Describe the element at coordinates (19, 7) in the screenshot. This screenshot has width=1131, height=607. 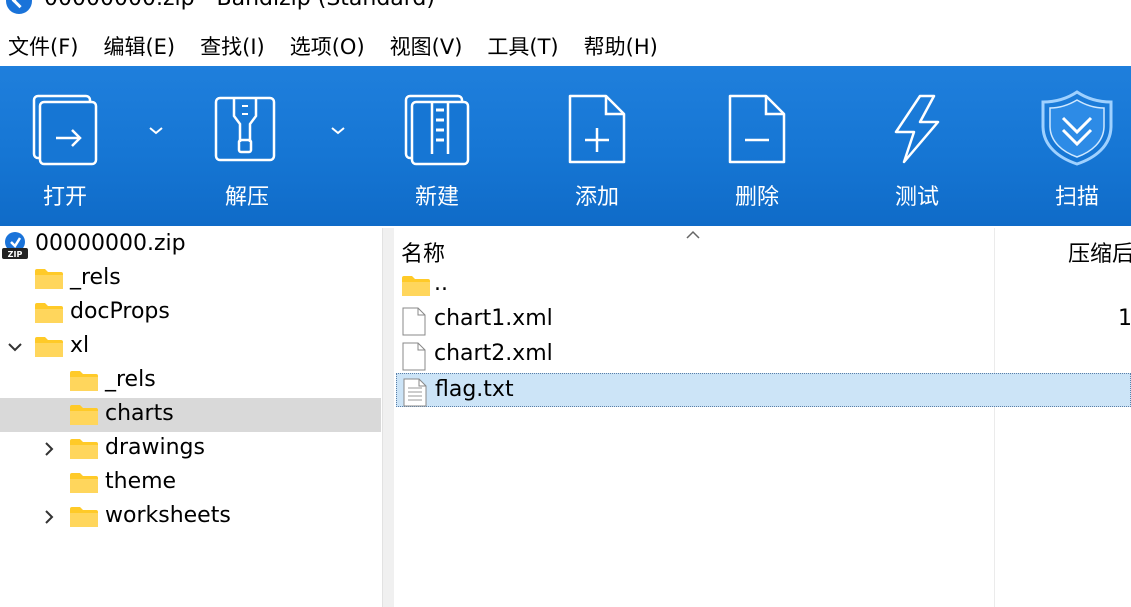
I see `bandizip-app-icon` at that location.